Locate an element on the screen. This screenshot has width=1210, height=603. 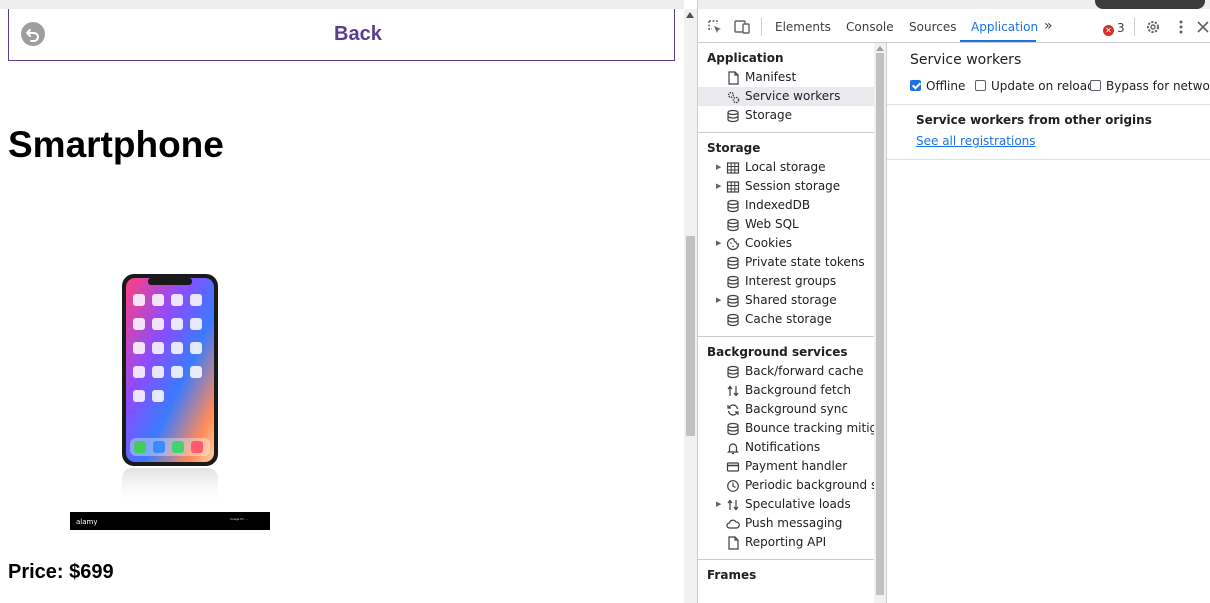
sidebar-item-background-sync: Background sync is located at coordinates (786, 409).